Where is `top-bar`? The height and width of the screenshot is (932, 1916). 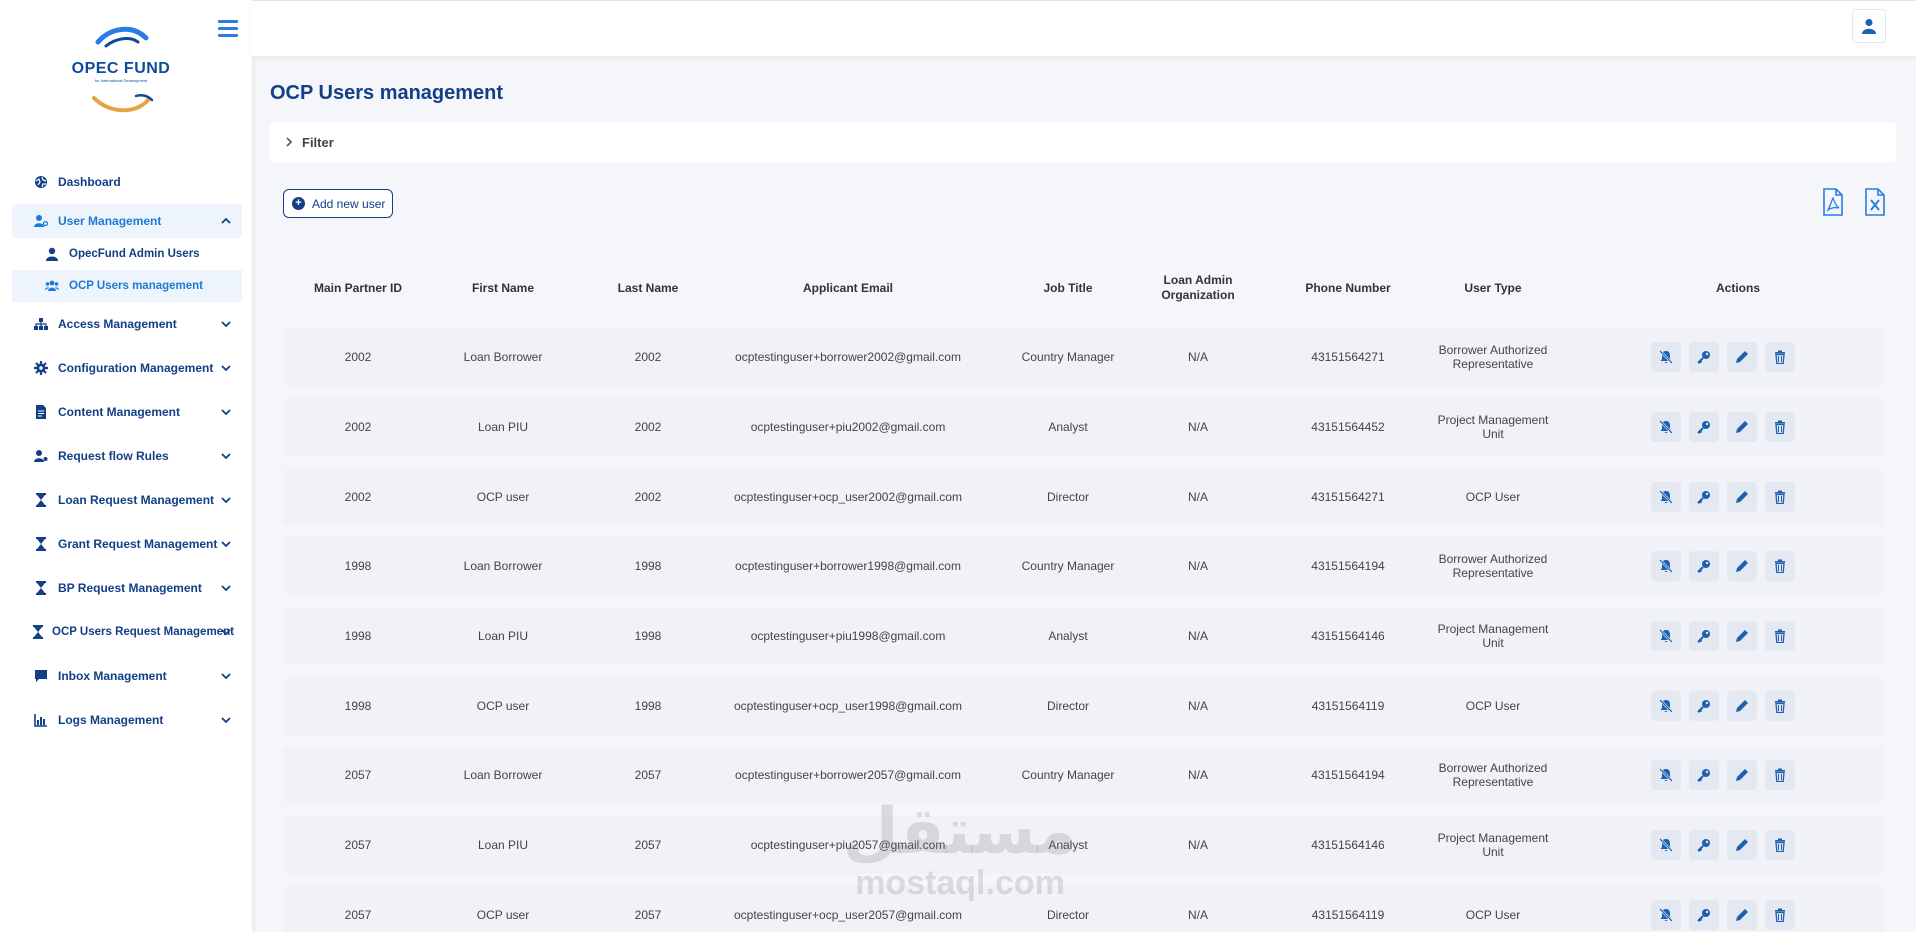 top-bar is located at coordinates (1084, 28).